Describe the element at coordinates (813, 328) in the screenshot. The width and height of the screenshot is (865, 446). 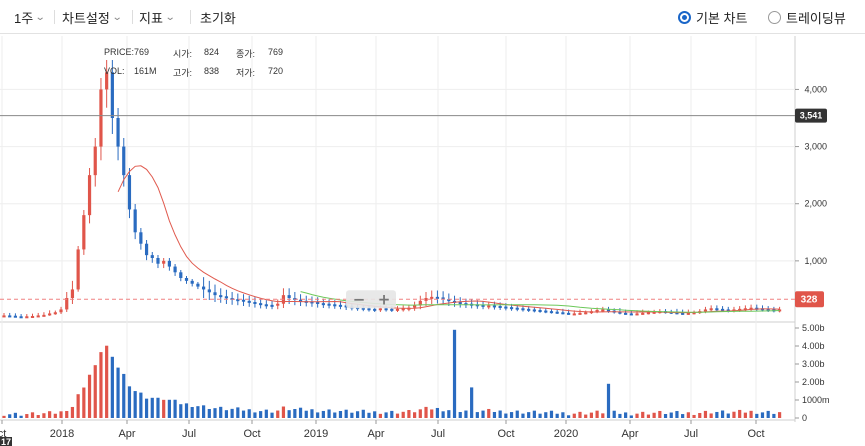
I see `volume-tick-label: 5.00b` at that location.